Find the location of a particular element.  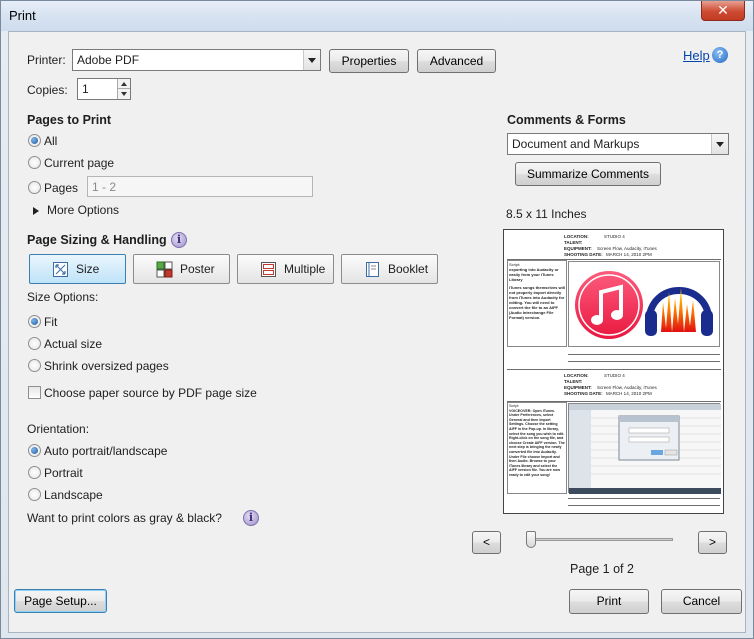

page-indicator: Page 1 of 2 is located at coordinates (602, 569).